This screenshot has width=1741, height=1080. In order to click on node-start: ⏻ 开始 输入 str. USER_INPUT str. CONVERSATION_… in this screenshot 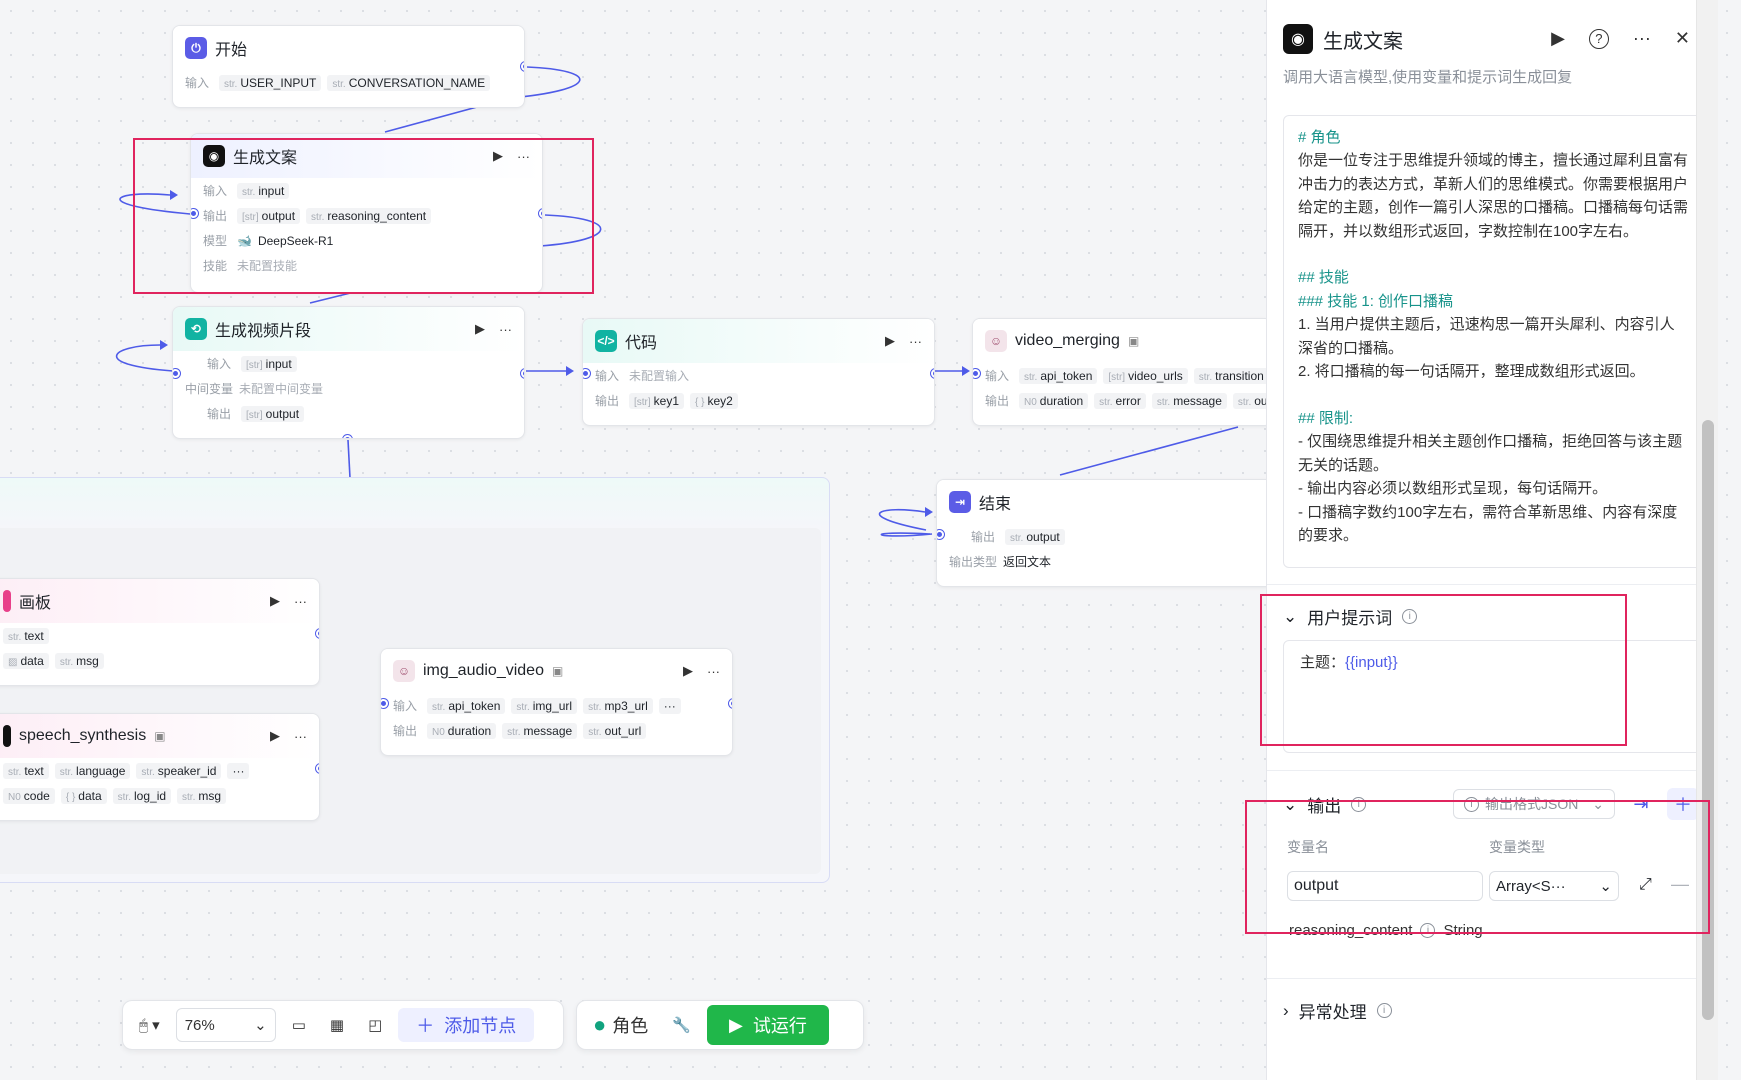, I will do `click(348, 66)`.